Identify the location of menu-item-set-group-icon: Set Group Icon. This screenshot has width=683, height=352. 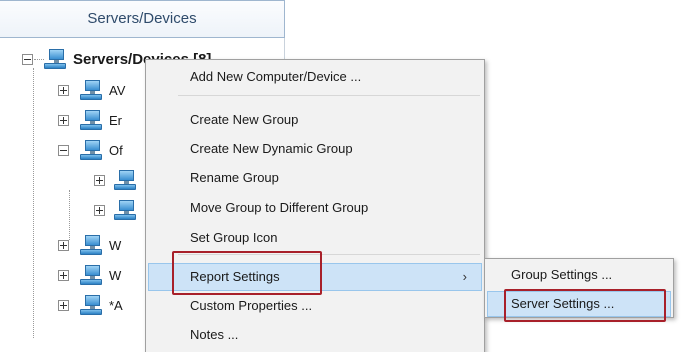
(315, 238).